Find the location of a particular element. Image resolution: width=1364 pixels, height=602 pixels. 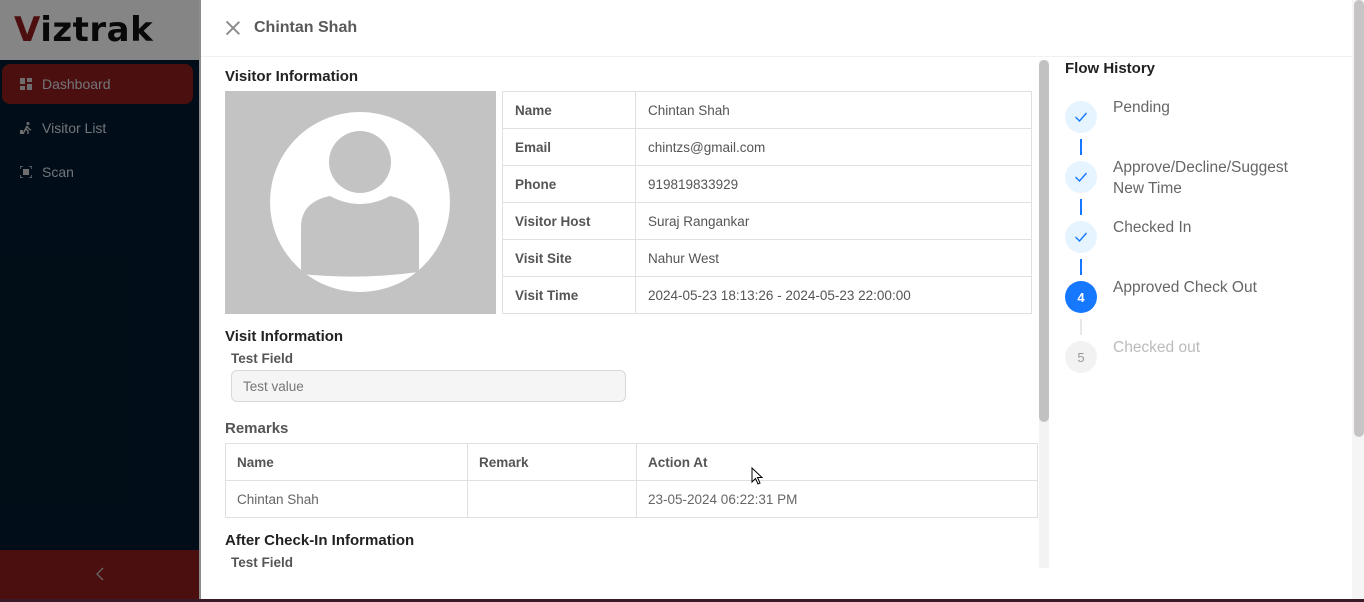

mouse-cursor-icon is located at coordinates (757, 476).